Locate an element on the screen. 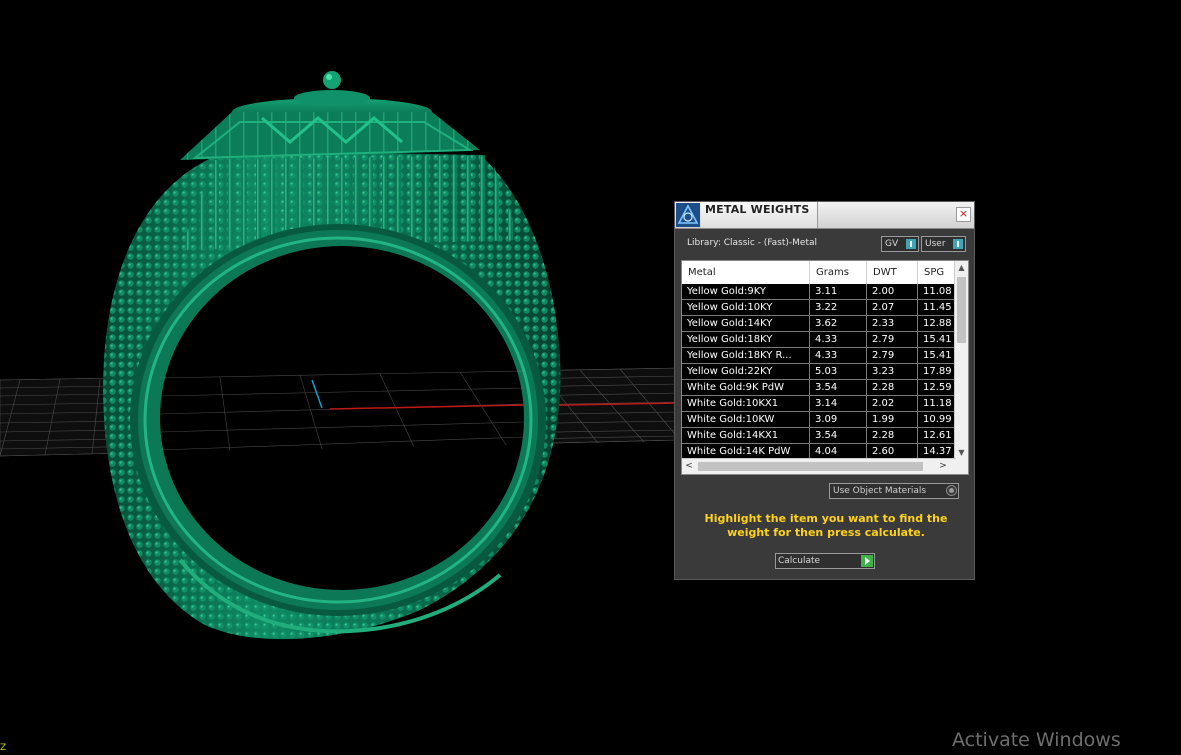  table-header: Metal Grams DWT SPG is located at coordinates (819, 273).